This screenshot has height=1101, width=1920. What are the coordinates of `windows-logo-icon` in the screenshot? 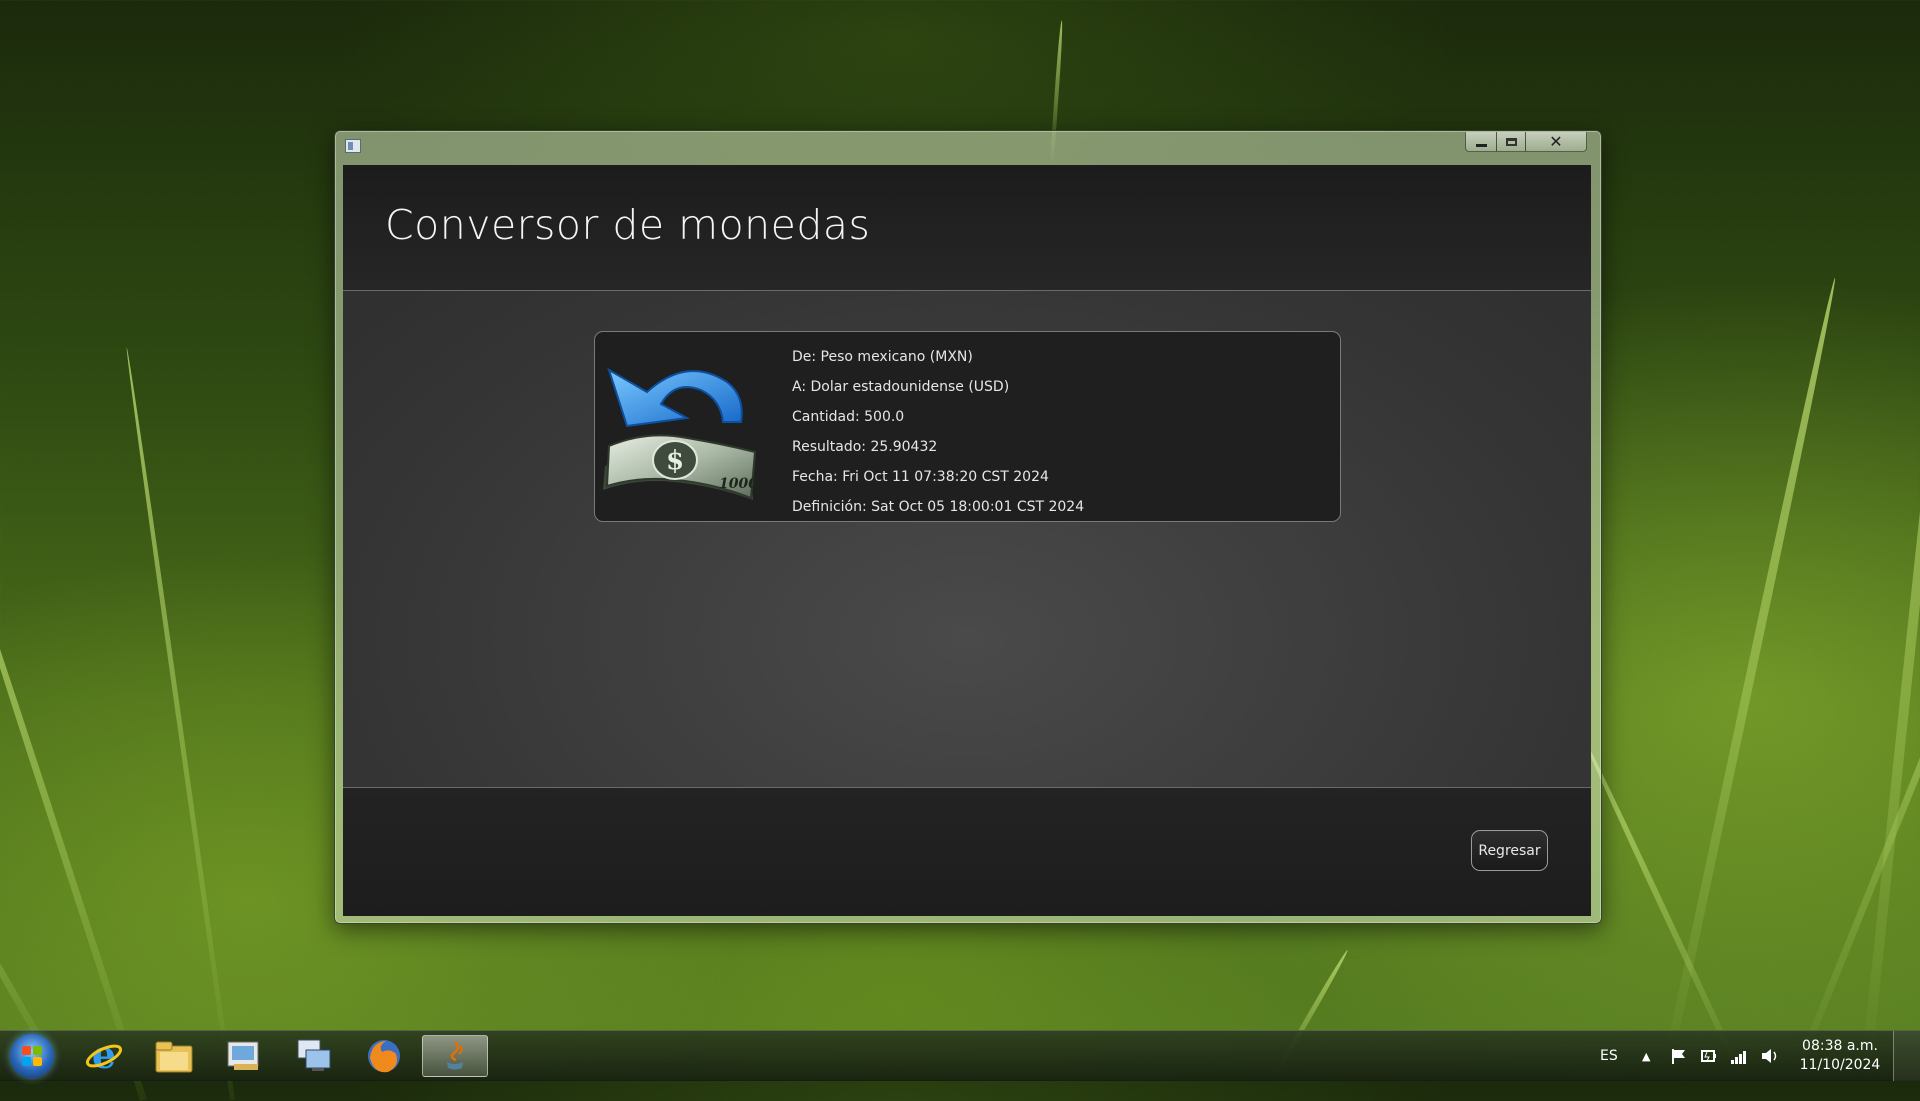 It's located at (32, 1056).